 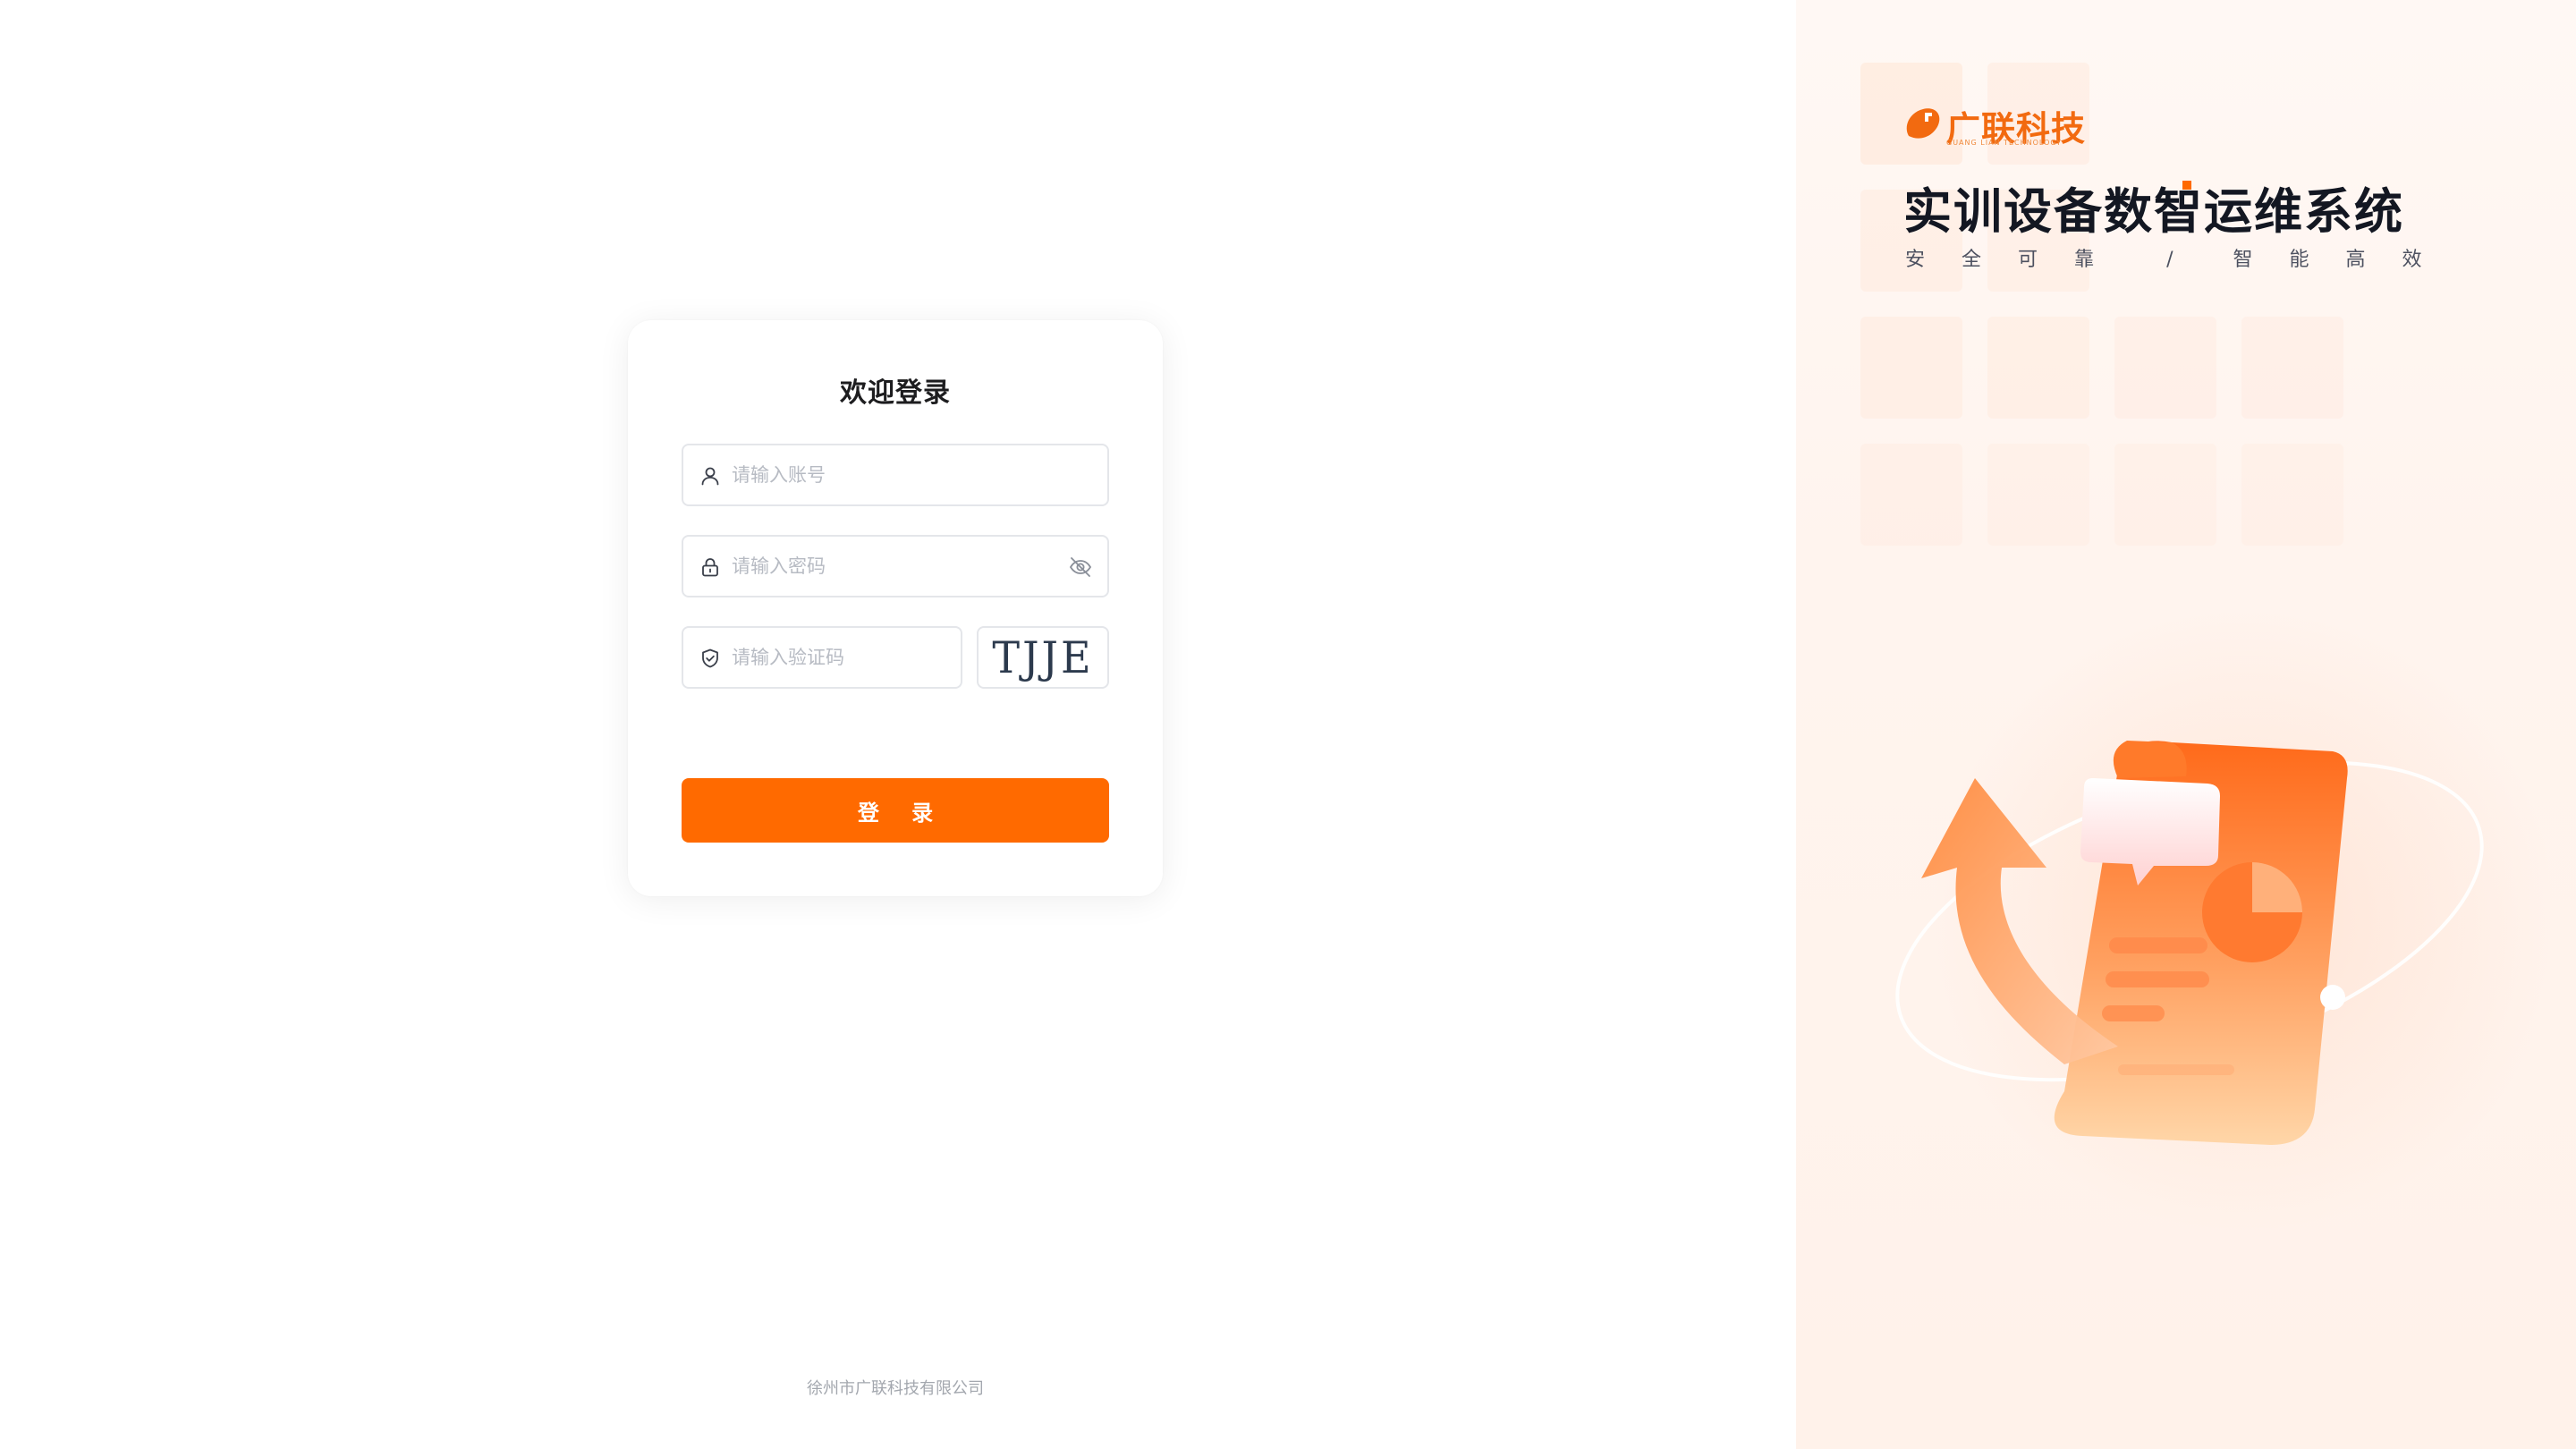 What do you see at coordinates (2084, 260) in the screenshot?
I see `slogan-char: 靠` at bounding box center [2084, 260].